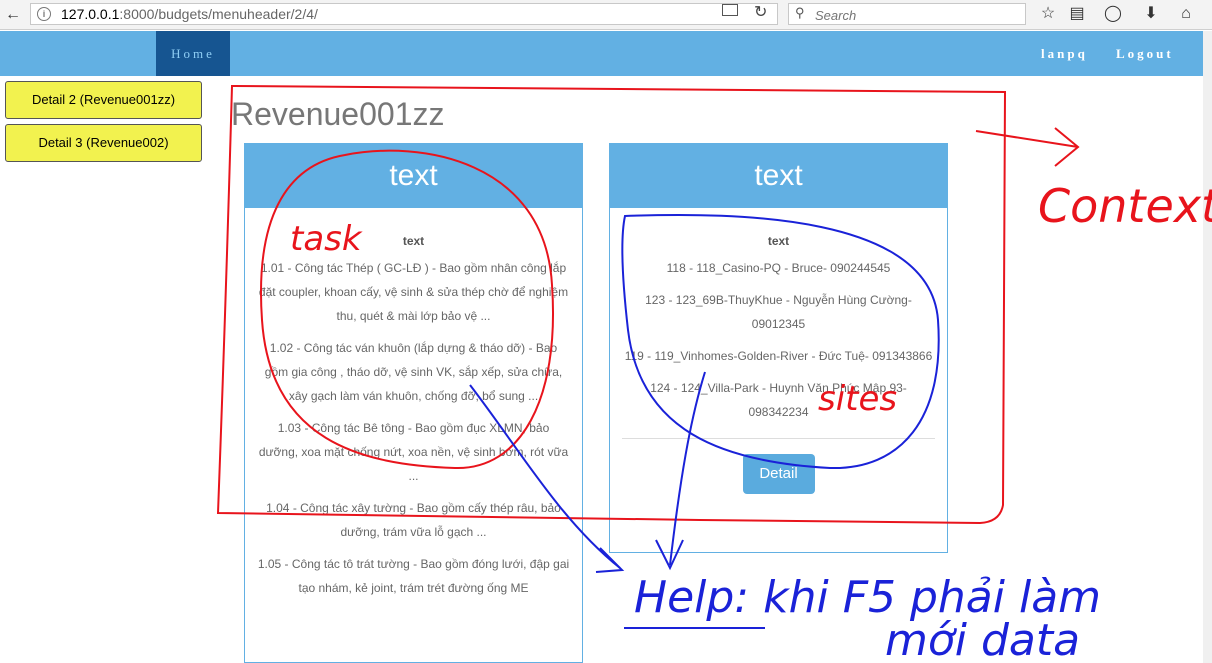  I want to click on help-arrow-right, so click(687, 468).